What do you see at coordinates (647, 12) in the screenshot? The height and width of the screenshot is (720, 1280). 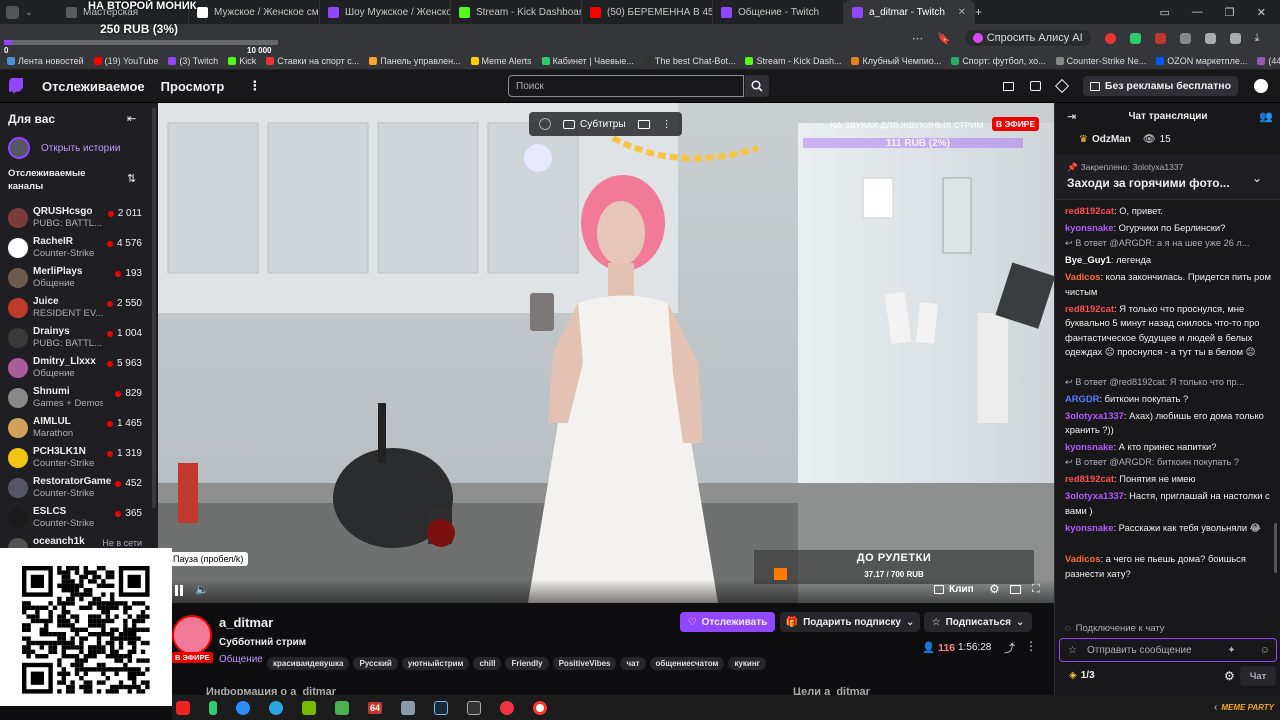 I see `browser-tab: (50) БЕРЕМЕННА В 45 | 2` at bounding box center [647, 12].